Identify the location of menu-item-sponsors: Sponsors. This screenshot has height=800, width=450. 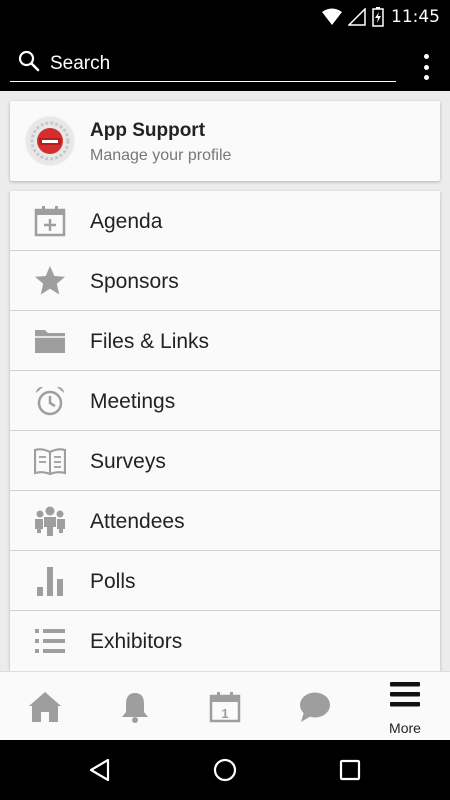
(225, 281).